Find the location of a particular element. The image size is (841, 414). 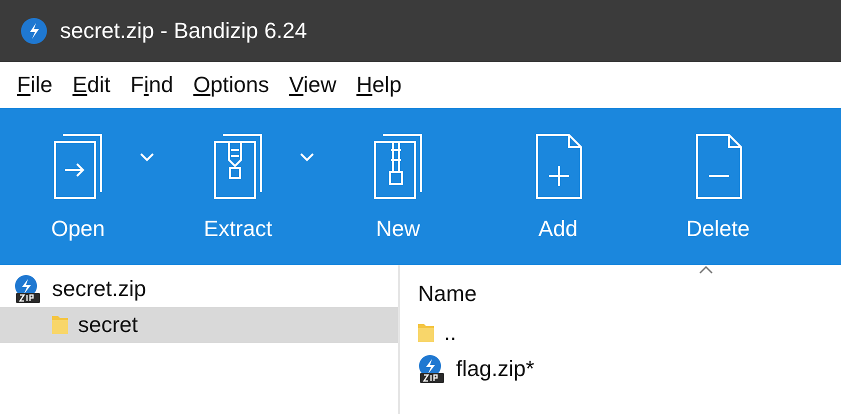

file-row: .. is located at coordinates (620, 333).